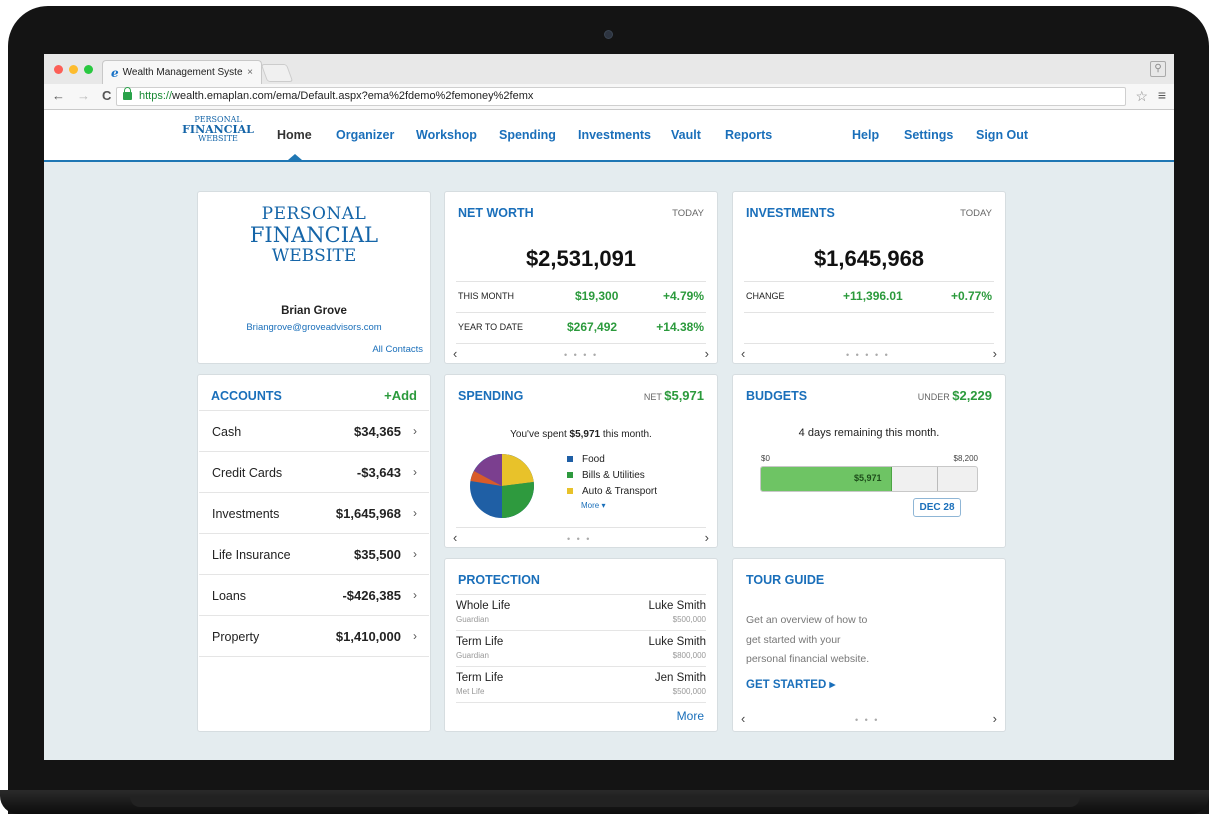 Image resolution: width=1209 pixels, height=814 pixels. I want to click on profile-logo-line-2: Financial, so click(314, 235).